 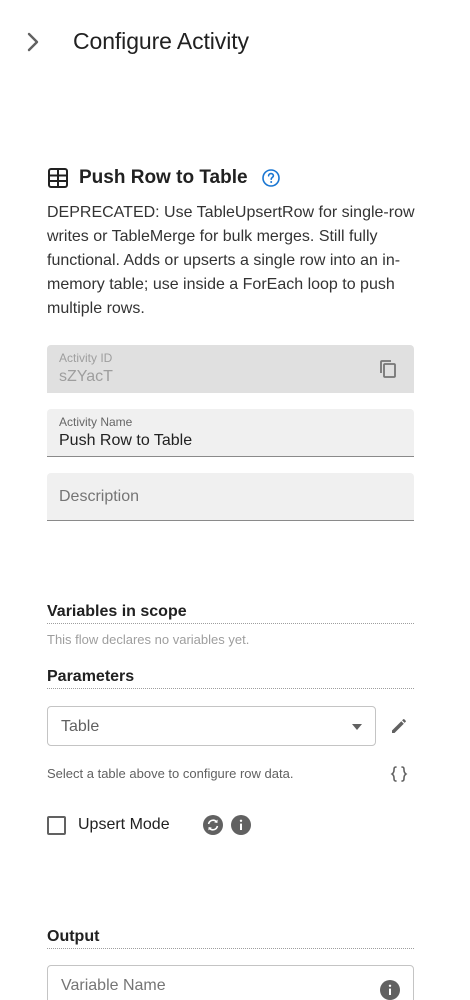 What do you see at coordinates (113, 985) in the screenshot?
I see `variable-name-placeholder: Variable Name` at bounding box center [113, 985].